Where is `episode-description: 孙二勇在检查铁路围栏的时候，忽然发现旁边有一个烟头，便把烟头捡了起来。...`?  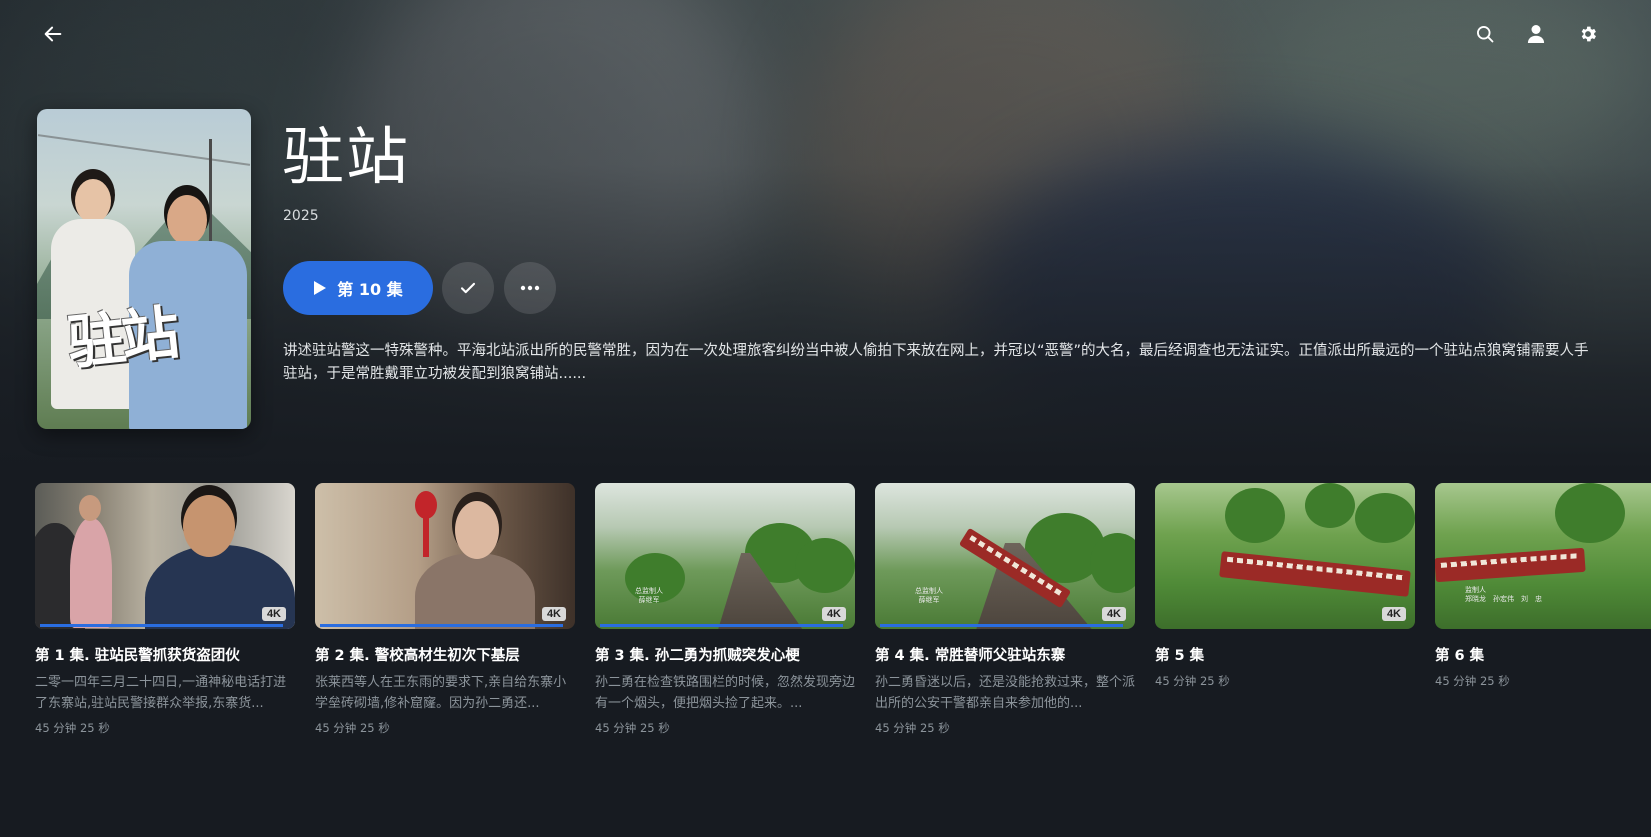 episode-description: 孙二勇在检查铁路围栏的时候，忽然发现旁边有一个烟头，便把烟头捡了起来。... is located at coordinates (725, 693).